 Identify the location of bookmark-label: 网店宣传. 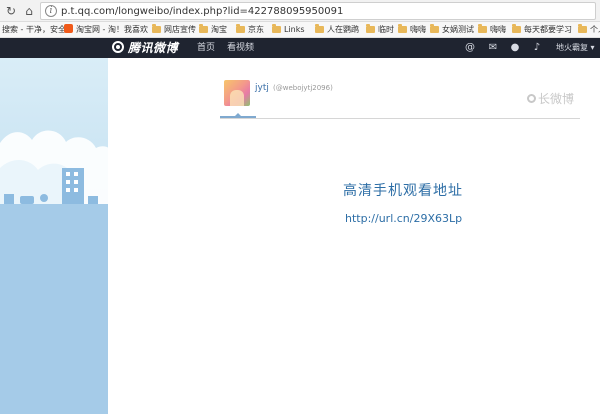
(180, 29).